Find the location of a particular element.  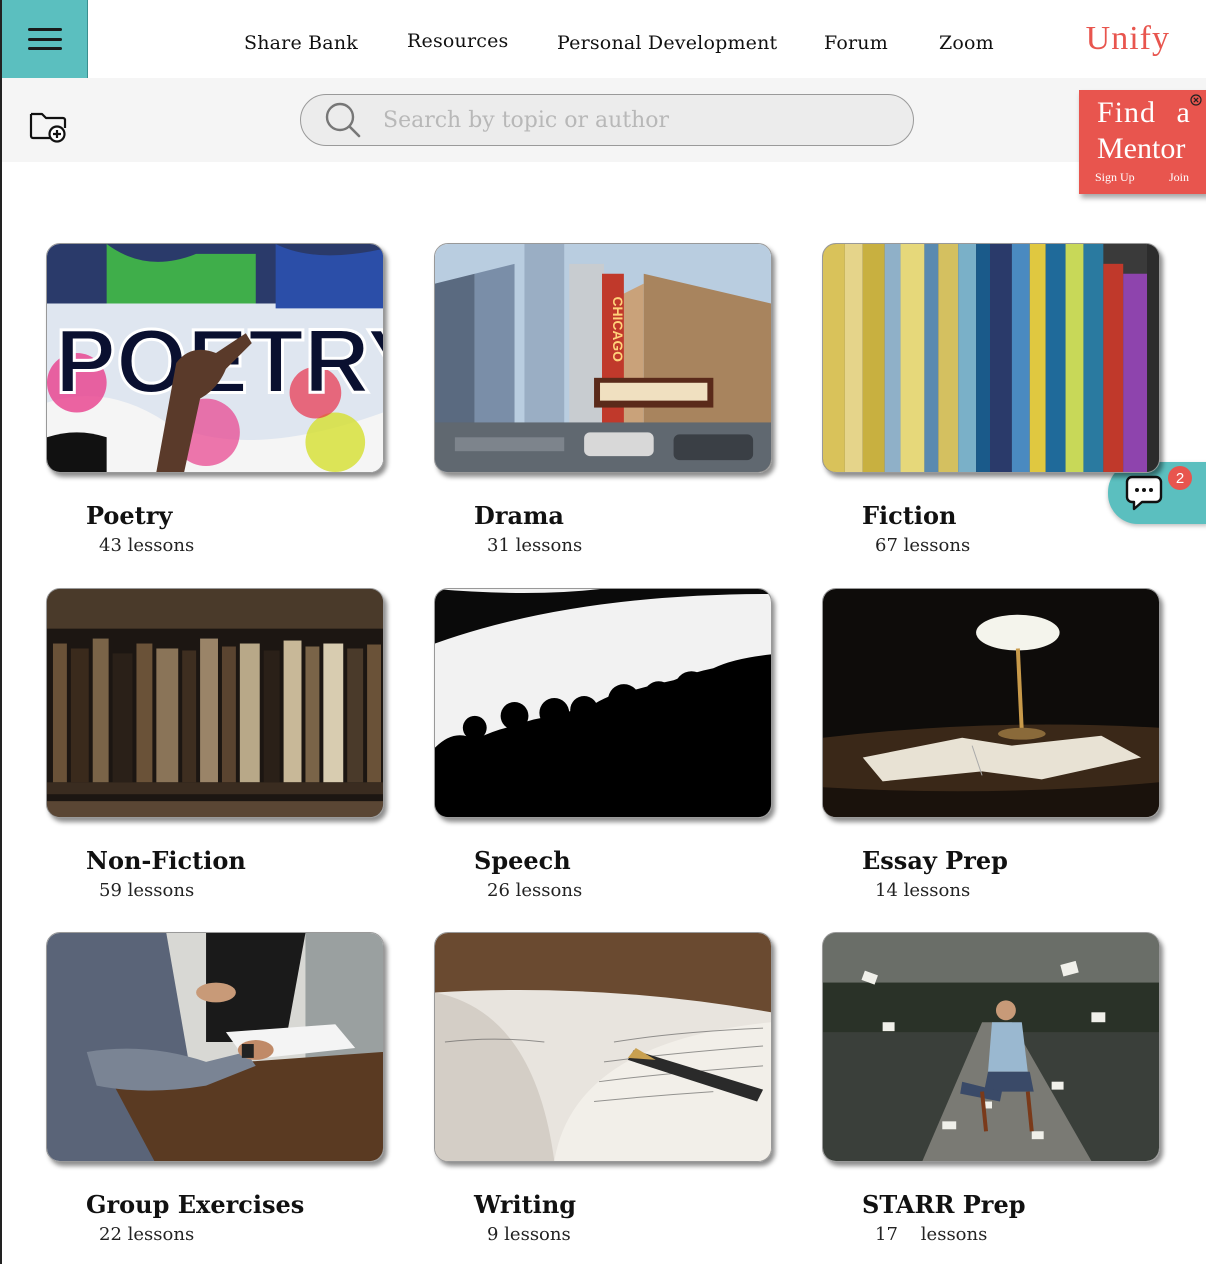

category-title: STARR Prep is located at coordinates (944, 1204).